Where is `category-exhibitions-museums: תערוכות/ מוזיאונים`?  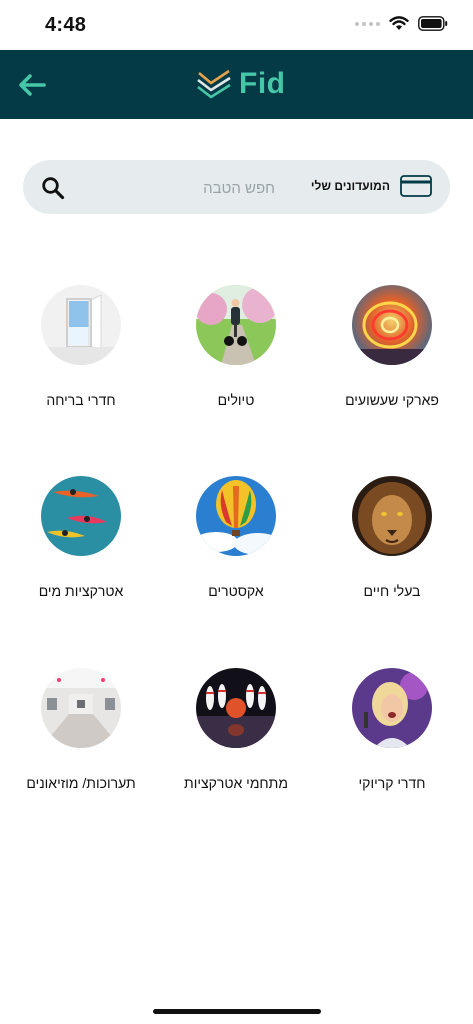 category-exhibitions-museums: תערוכות/ מוזיאונים is located at coordinates (81, 730).